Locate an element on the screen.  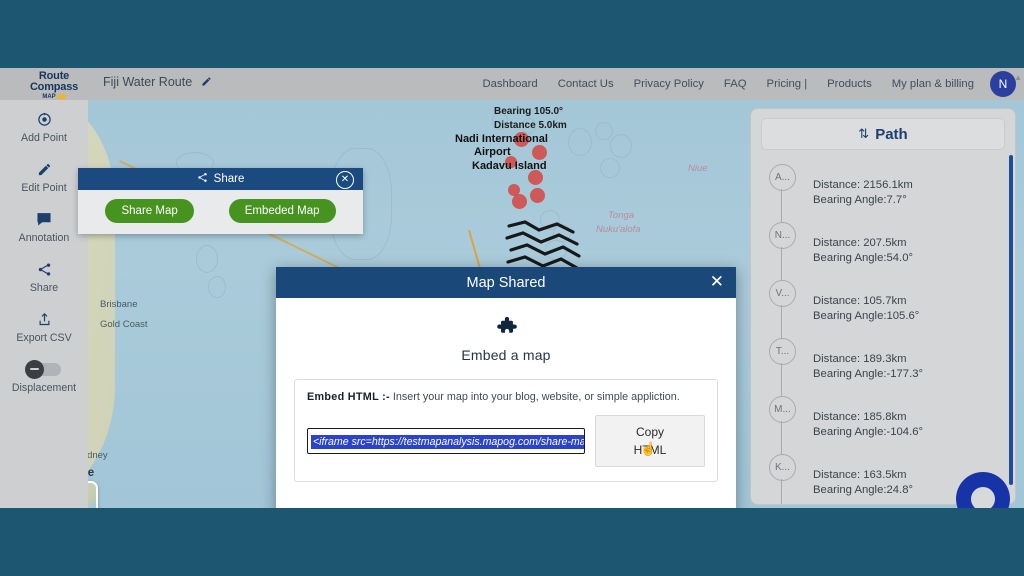
letterbox-top is located at coordinates (512, 34).